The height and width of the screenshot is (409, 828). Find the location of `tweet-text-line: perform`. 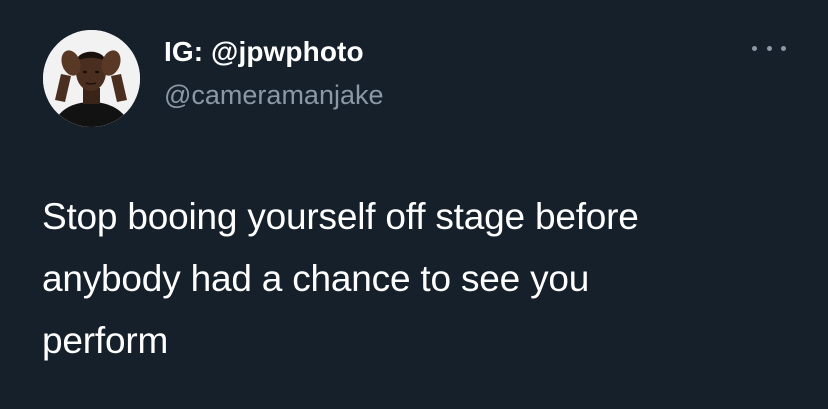

tweet-text-line: perform is located at coordinates (105, 340).